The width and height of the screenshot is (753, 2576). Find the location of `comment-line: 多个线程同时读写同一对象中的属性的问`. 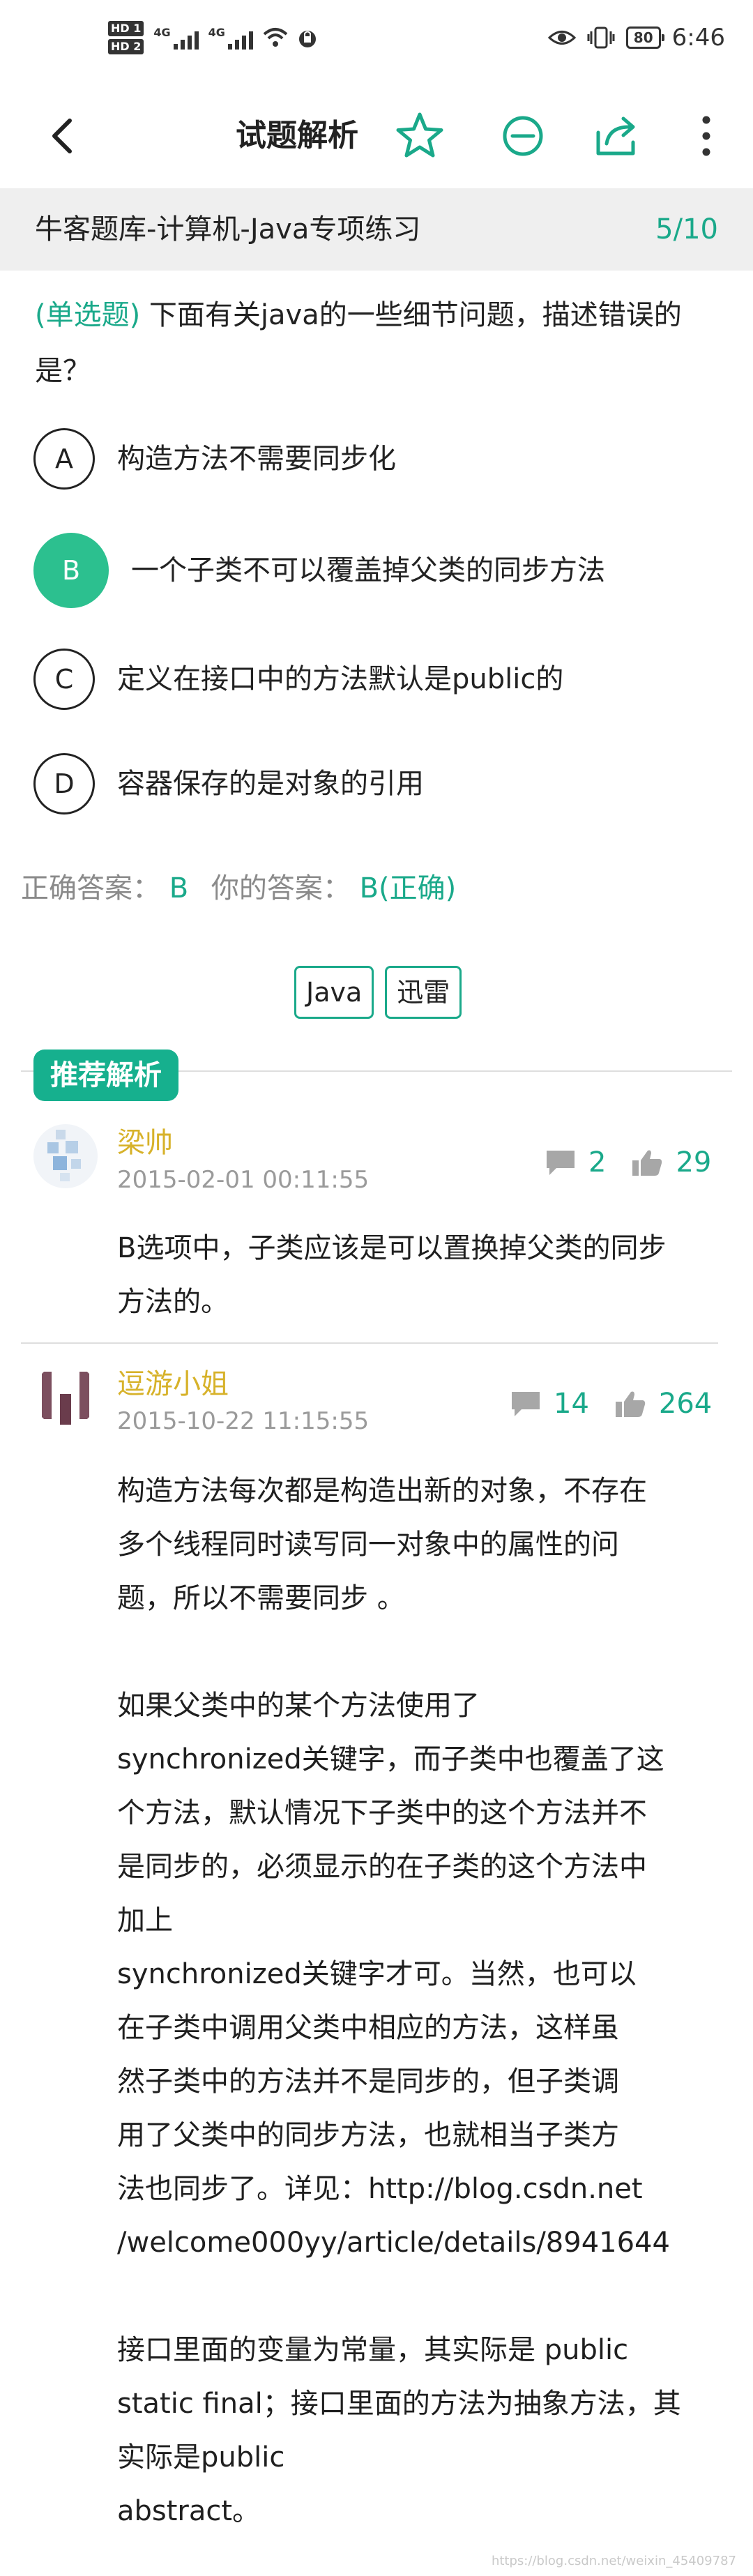

comment-line: 多个线程同时读写同一对象中的属性的问 is located at coordinates (368, 1545).